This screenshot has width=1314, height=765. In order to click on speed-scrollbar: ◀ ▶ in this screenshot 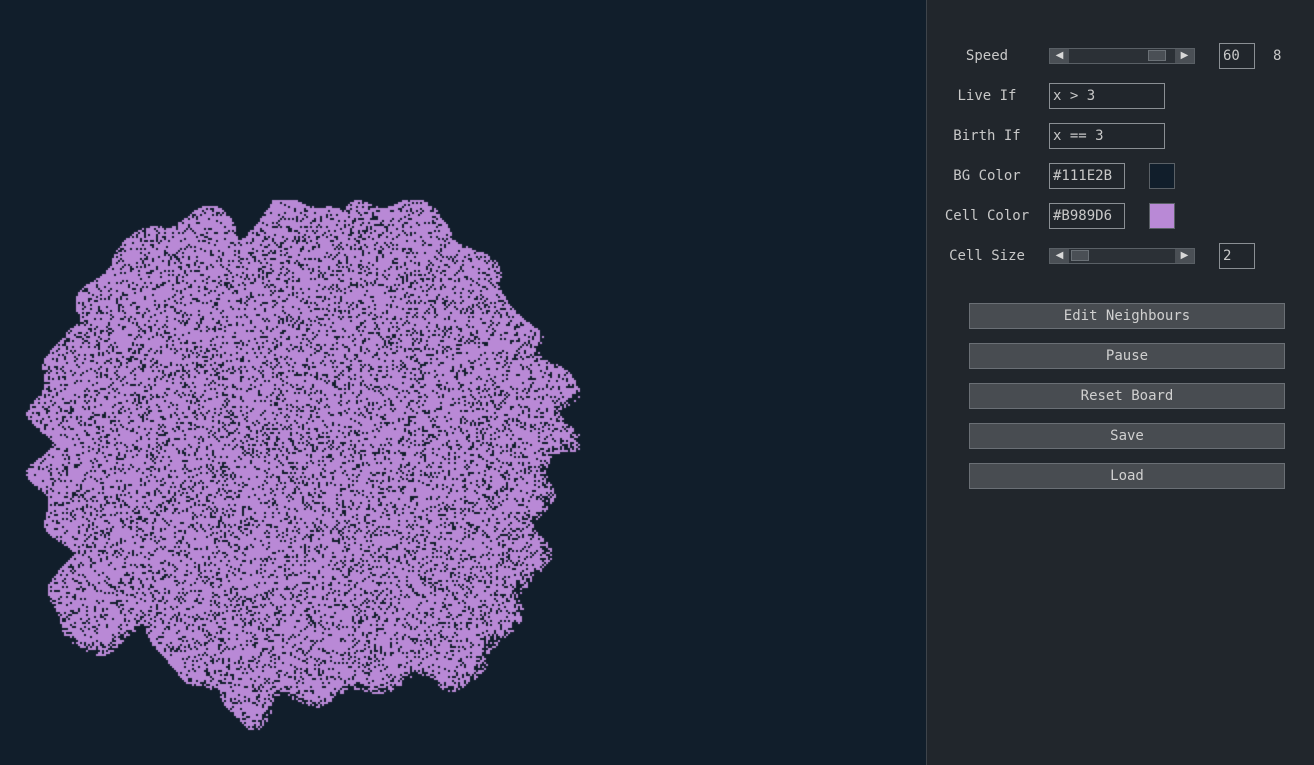, I will do `click(1122, 56)`.